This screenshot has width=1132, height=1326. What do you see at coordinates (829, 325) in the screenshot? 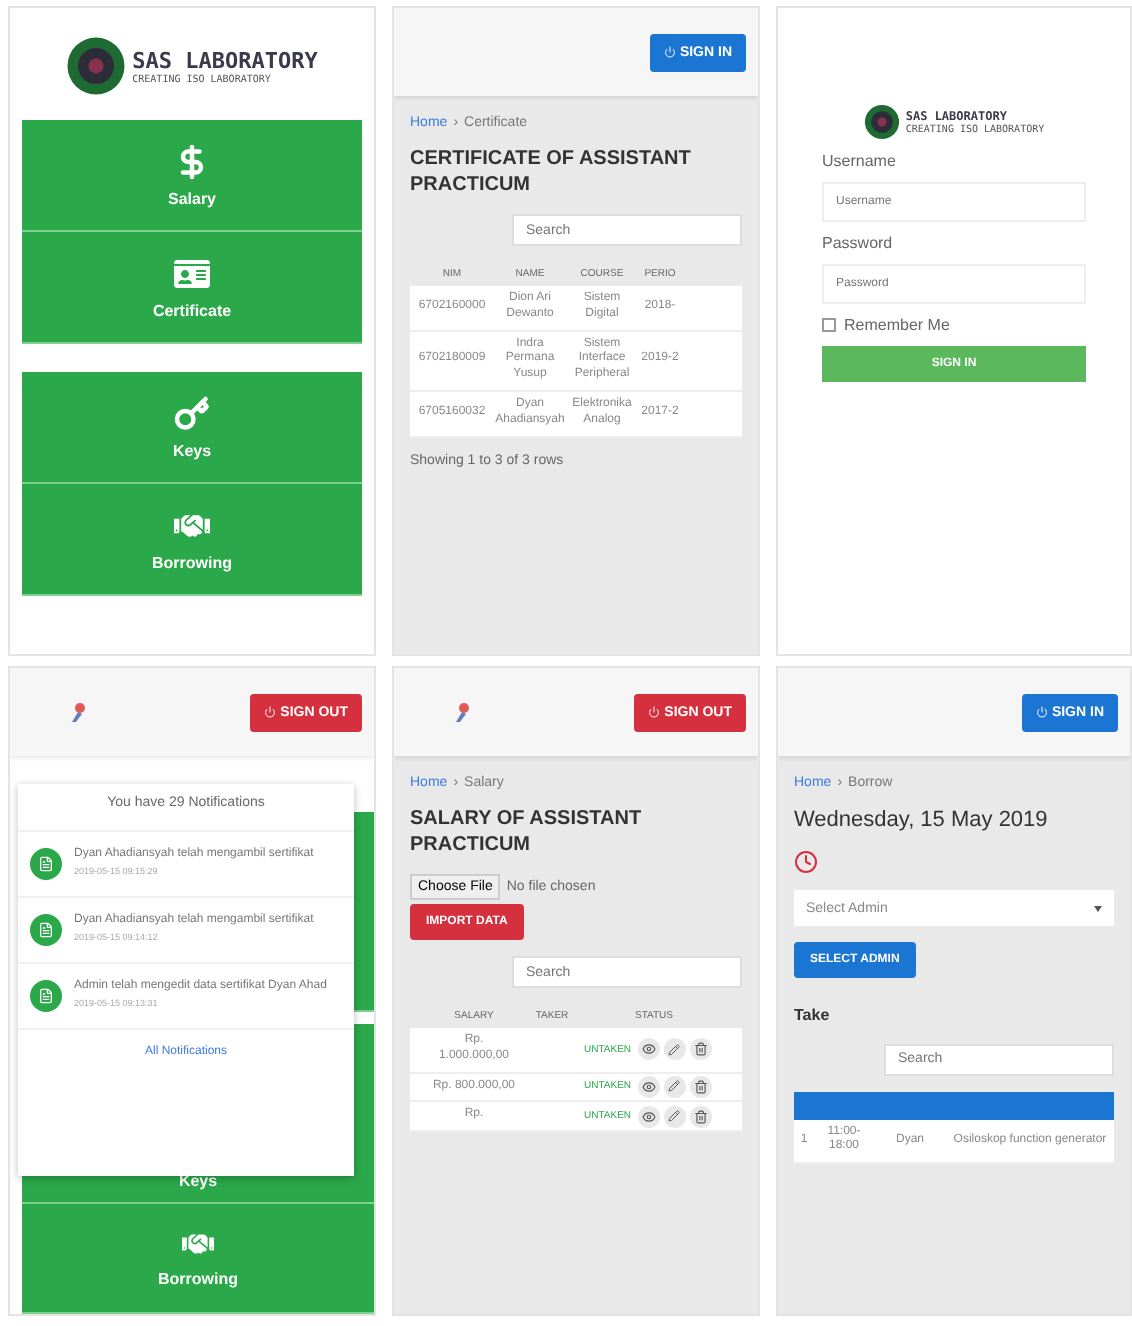
I see `remember-checkbox` at bounding box center [829, 325].